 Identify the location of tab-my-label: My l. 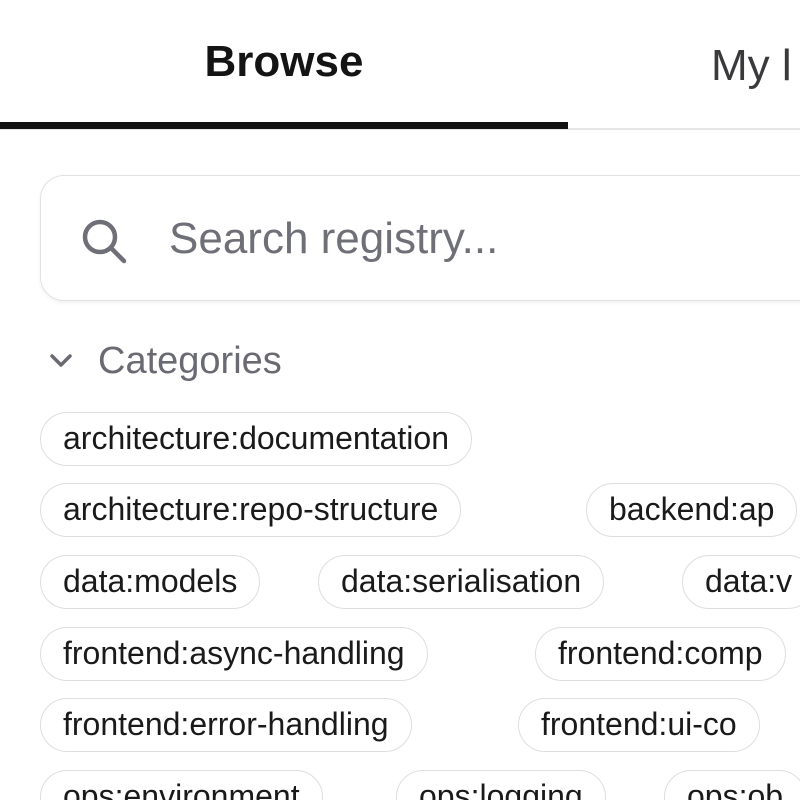
(751, 65).